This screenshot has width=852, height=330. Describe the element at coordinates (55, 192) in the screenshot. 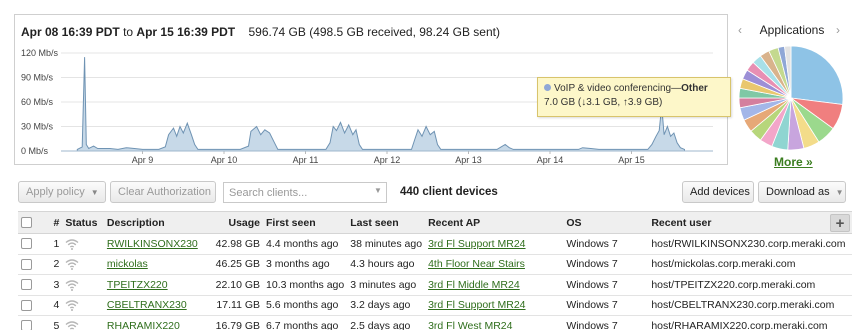

I see `apply-policy-label: Apply policy` at that location.